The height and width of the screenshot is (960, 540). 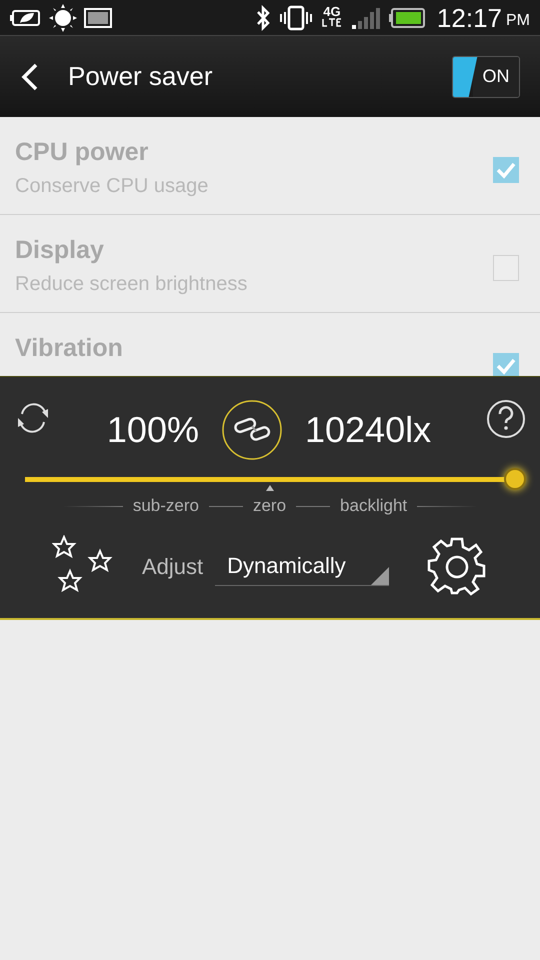 I want to click on link-icon, so click(x=251, y=430).